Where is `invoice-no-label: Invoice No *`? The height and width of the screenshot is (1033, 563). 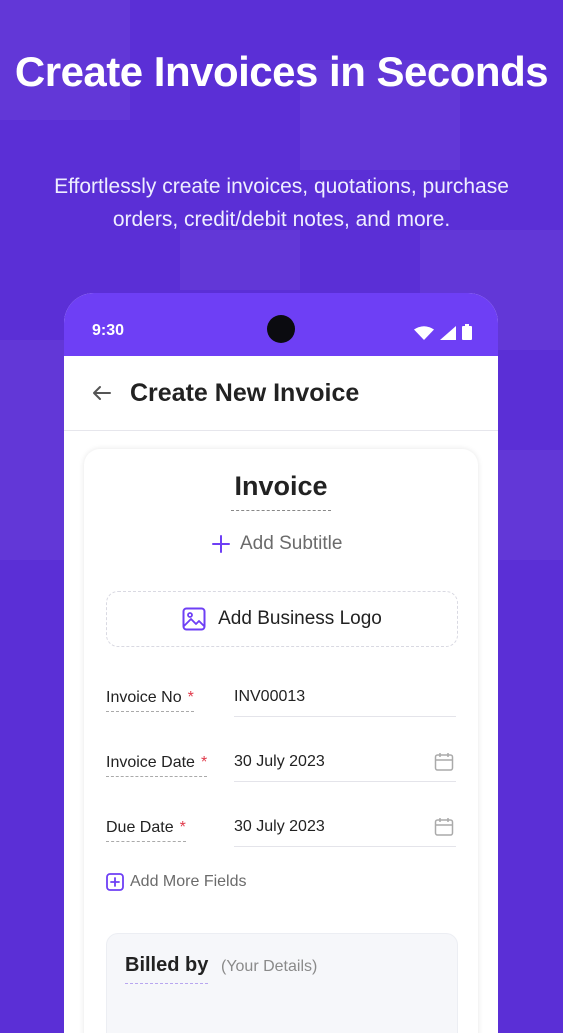
invoice-no-label: Invoice No * is located at coordinates (150, 700).